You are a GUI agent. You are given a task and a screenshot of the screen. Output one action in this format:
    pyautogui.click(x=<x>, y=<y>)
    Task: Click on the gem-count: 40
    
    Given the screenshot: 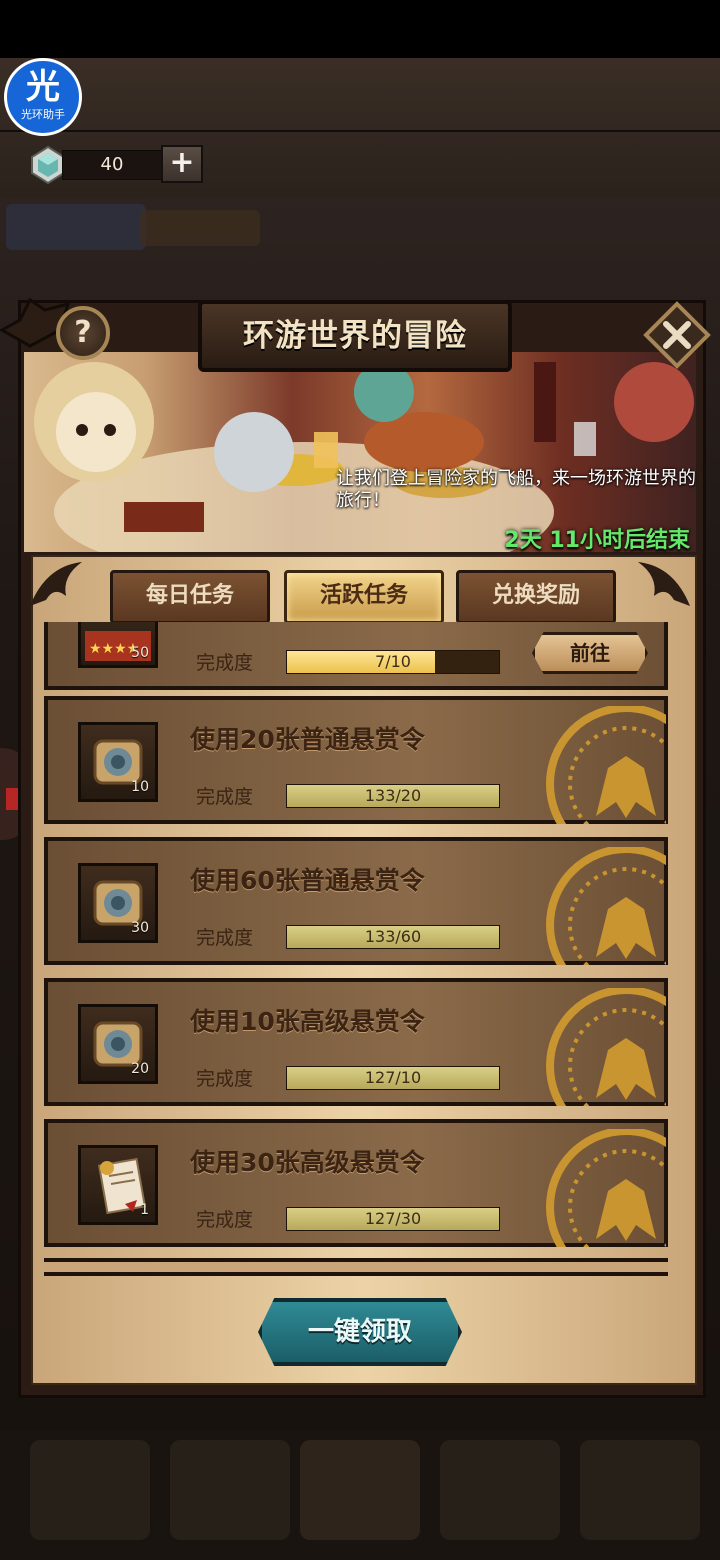 What is the action you would take?
    pyautogui.click(x=112, y=165)
    